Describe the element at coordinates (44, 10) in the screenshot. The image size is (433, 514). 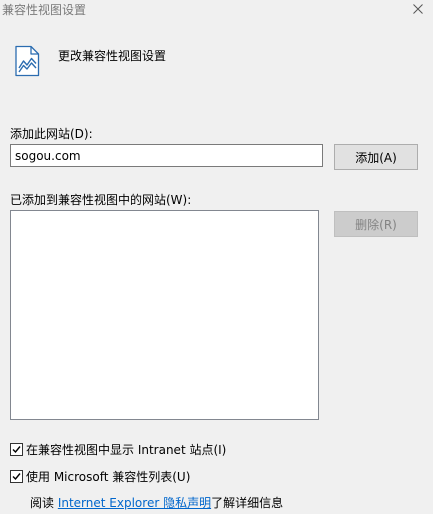
I see `window-title: 兼容性视图设置` at that location.